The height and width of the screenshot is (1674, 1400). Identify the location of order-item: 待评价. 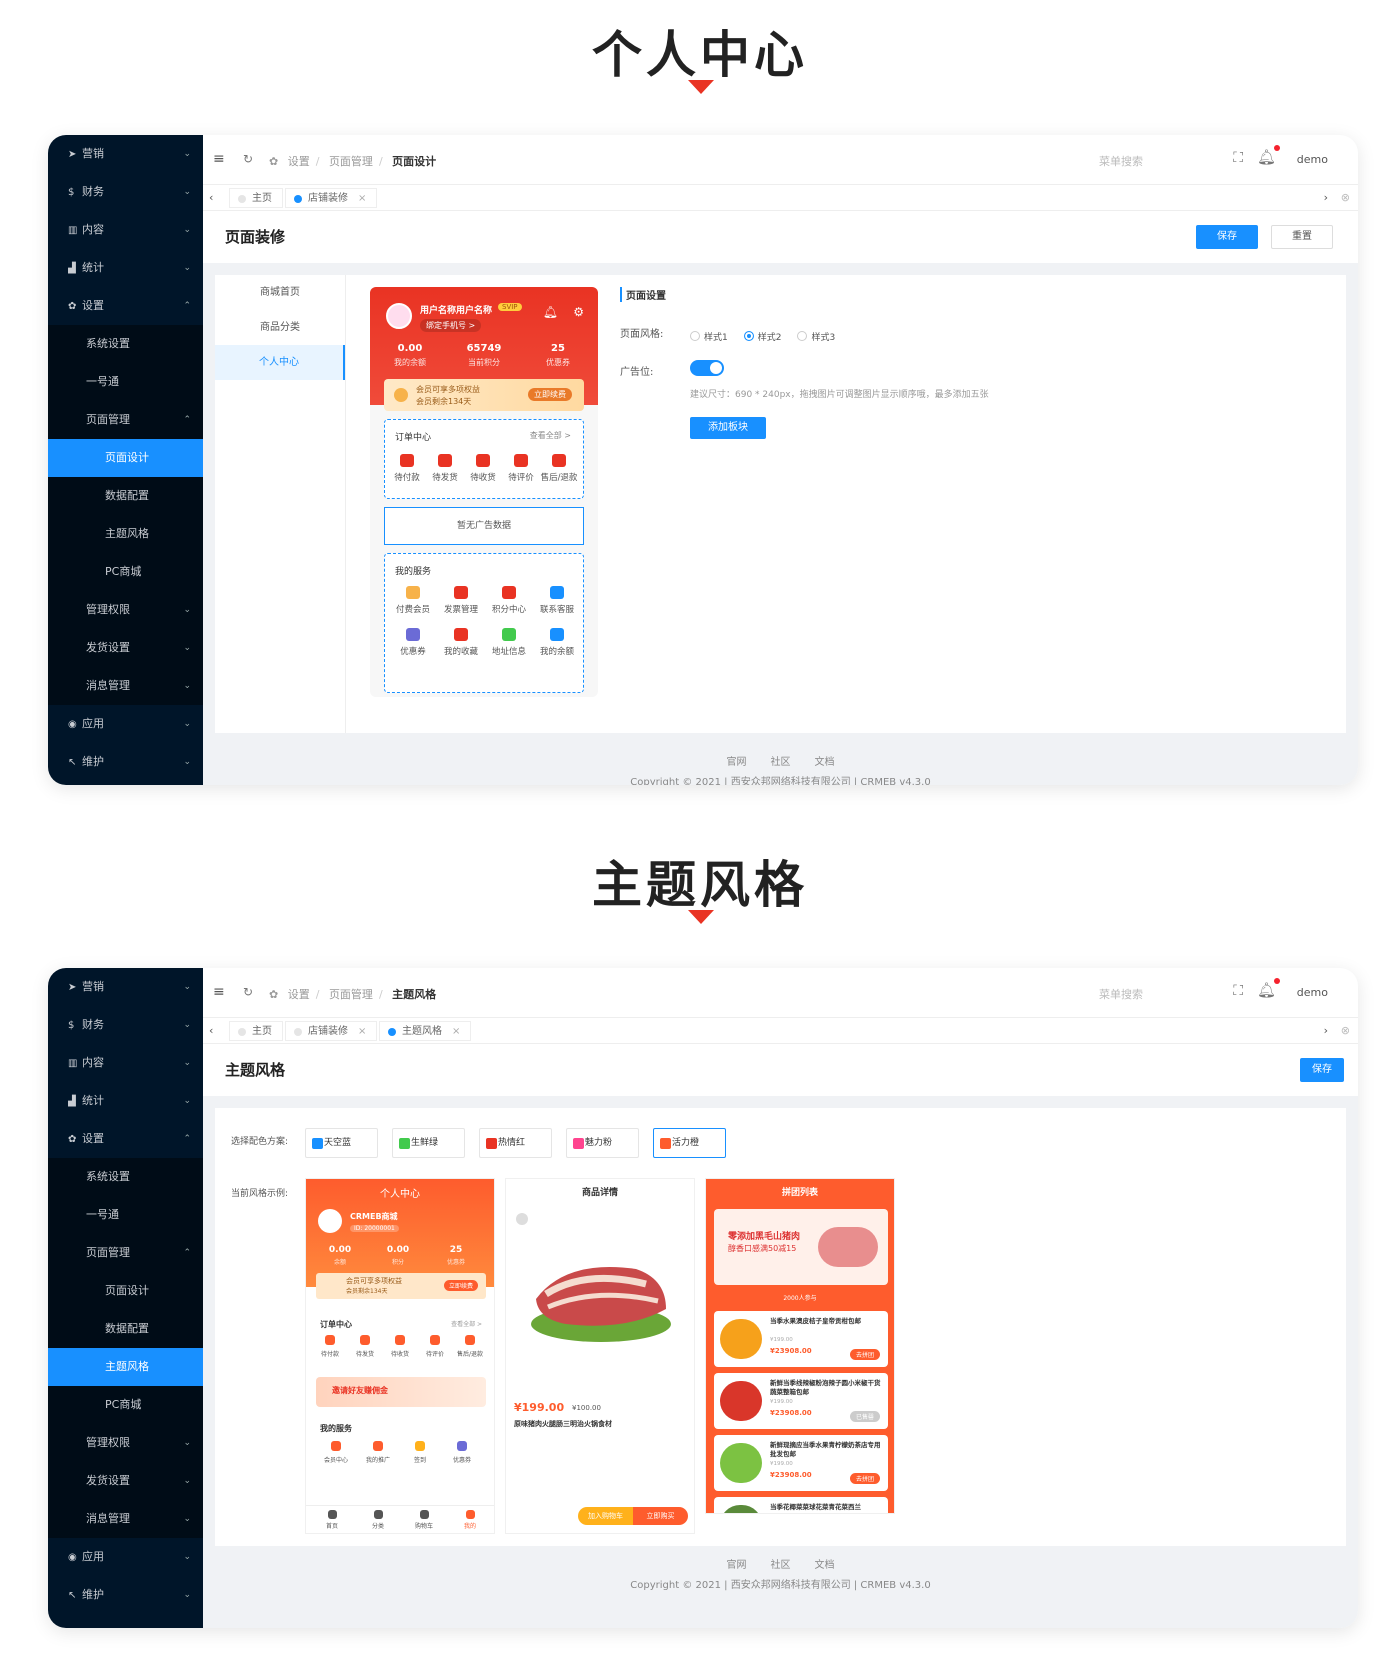
(435, 1346).